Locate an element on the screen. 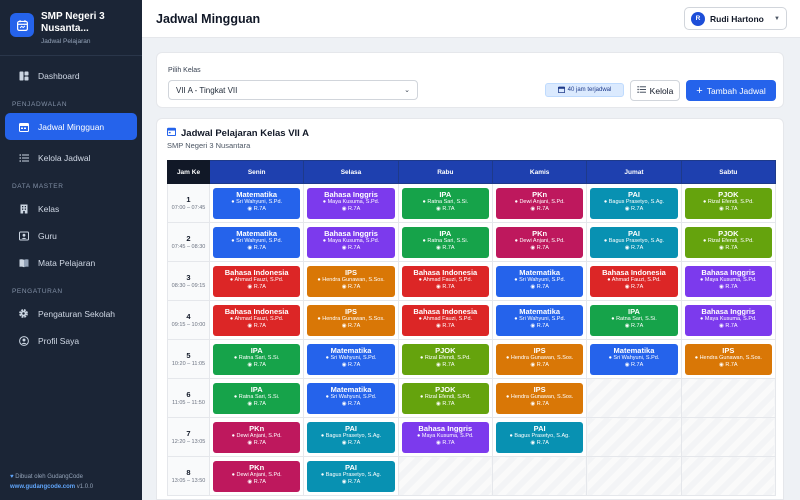  period-time: 13:05 – 13:50 is located at coordinates (188, 480).